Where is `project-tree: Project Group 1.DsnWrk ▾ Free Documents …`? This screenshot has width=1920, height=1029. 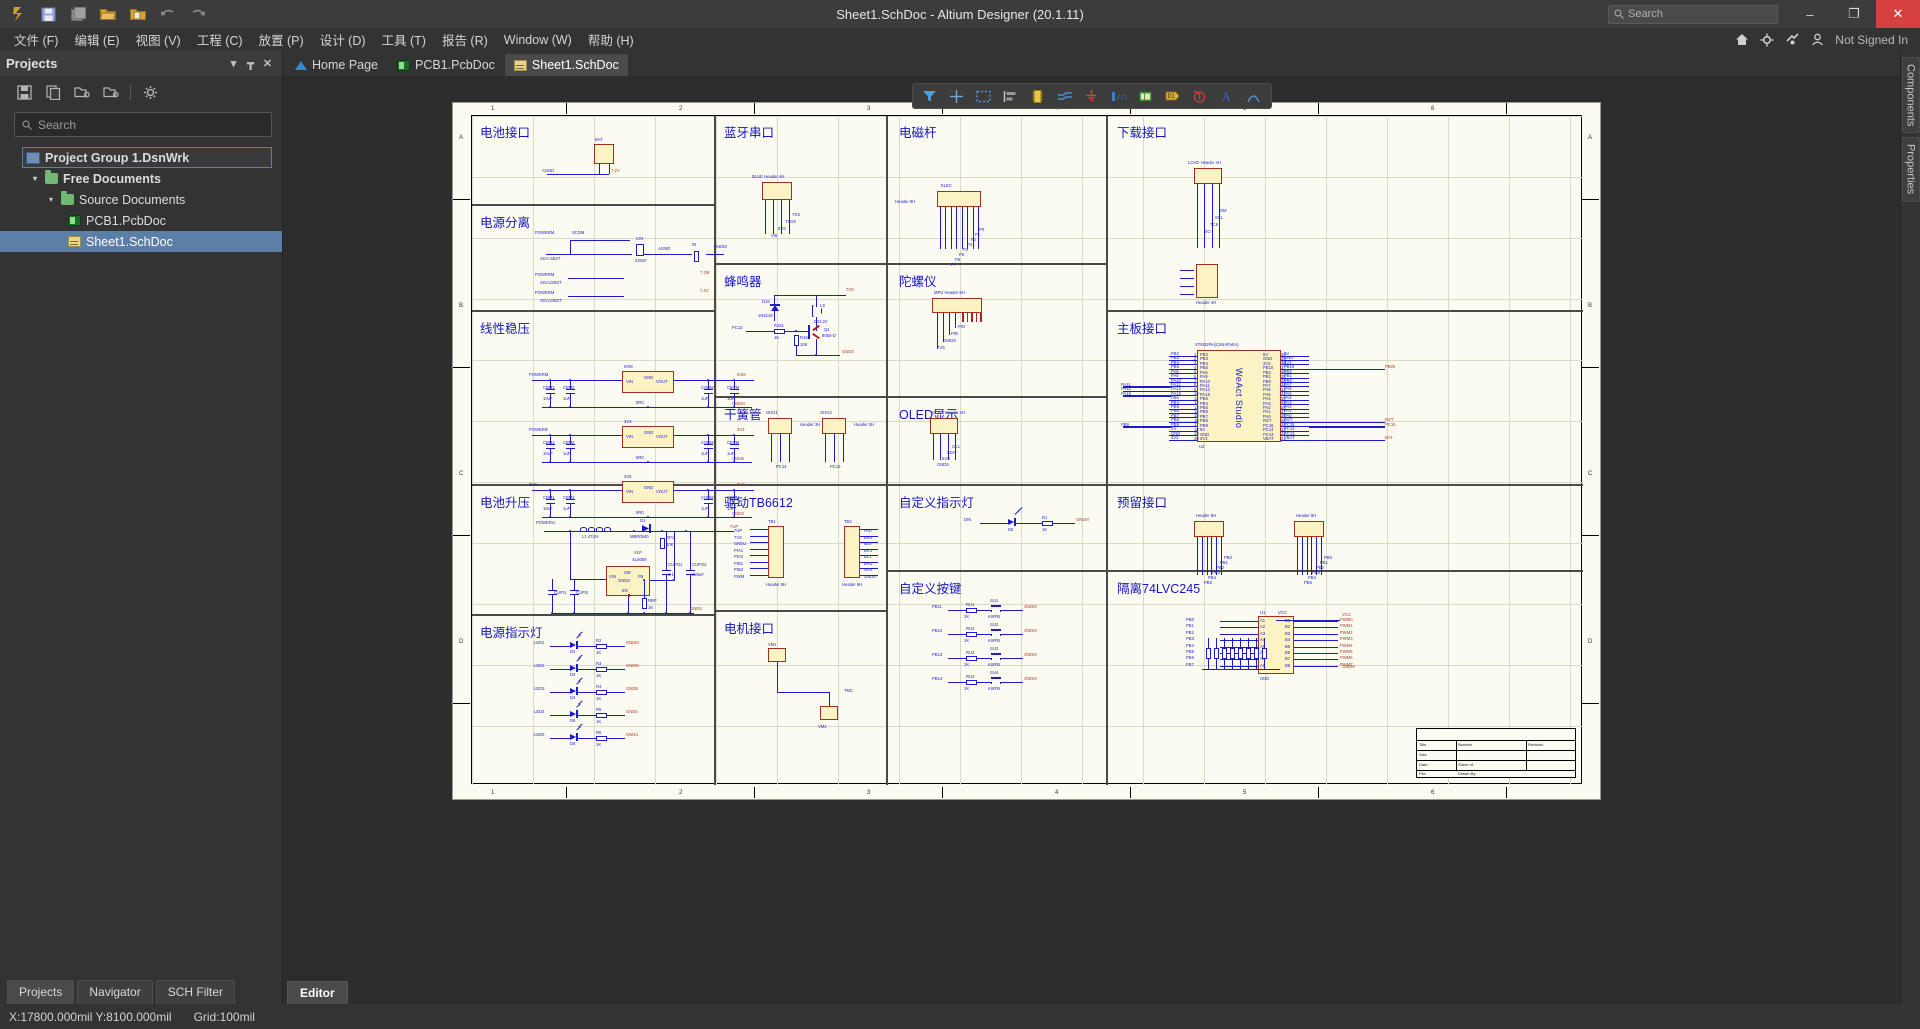 project-tree: Project Group 1.DsnWrk ▾ Free Documents … is located at coordinates (141, 559).